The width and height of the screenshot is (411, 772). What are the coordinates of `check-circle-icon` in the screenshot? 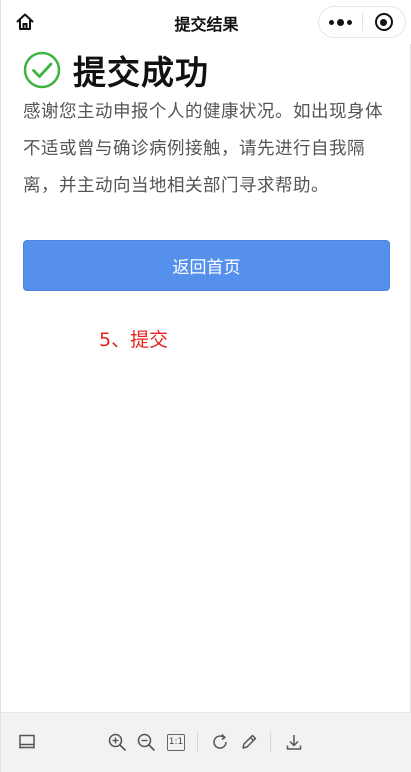 It's located at (42, 70).